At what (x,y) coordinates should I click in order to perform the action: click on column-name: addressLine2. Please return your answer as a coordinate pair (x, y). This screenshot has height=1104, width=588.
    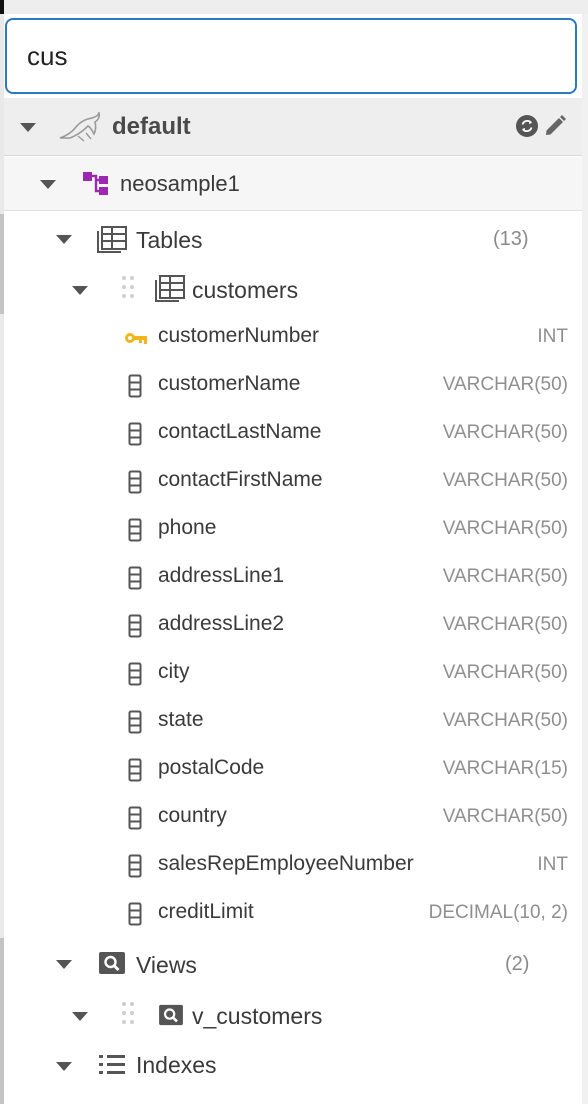
    Looking at the image, I should click on (221, 623).